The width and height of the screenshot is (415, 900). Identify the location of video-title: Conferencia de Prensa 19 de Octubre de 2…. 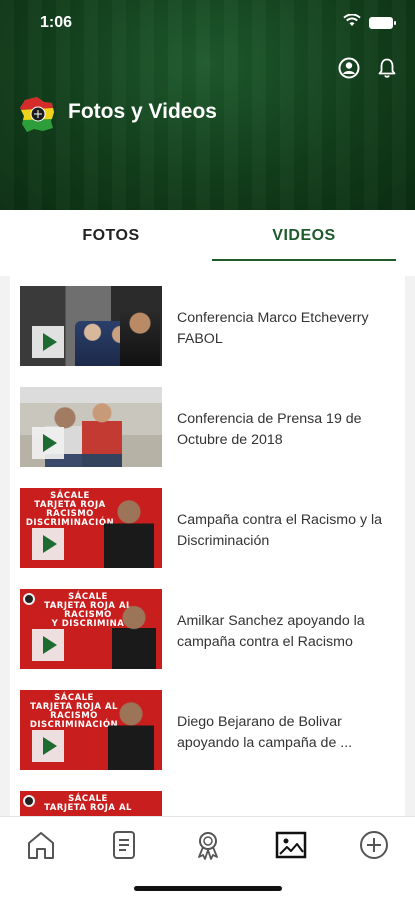
(269, 429).